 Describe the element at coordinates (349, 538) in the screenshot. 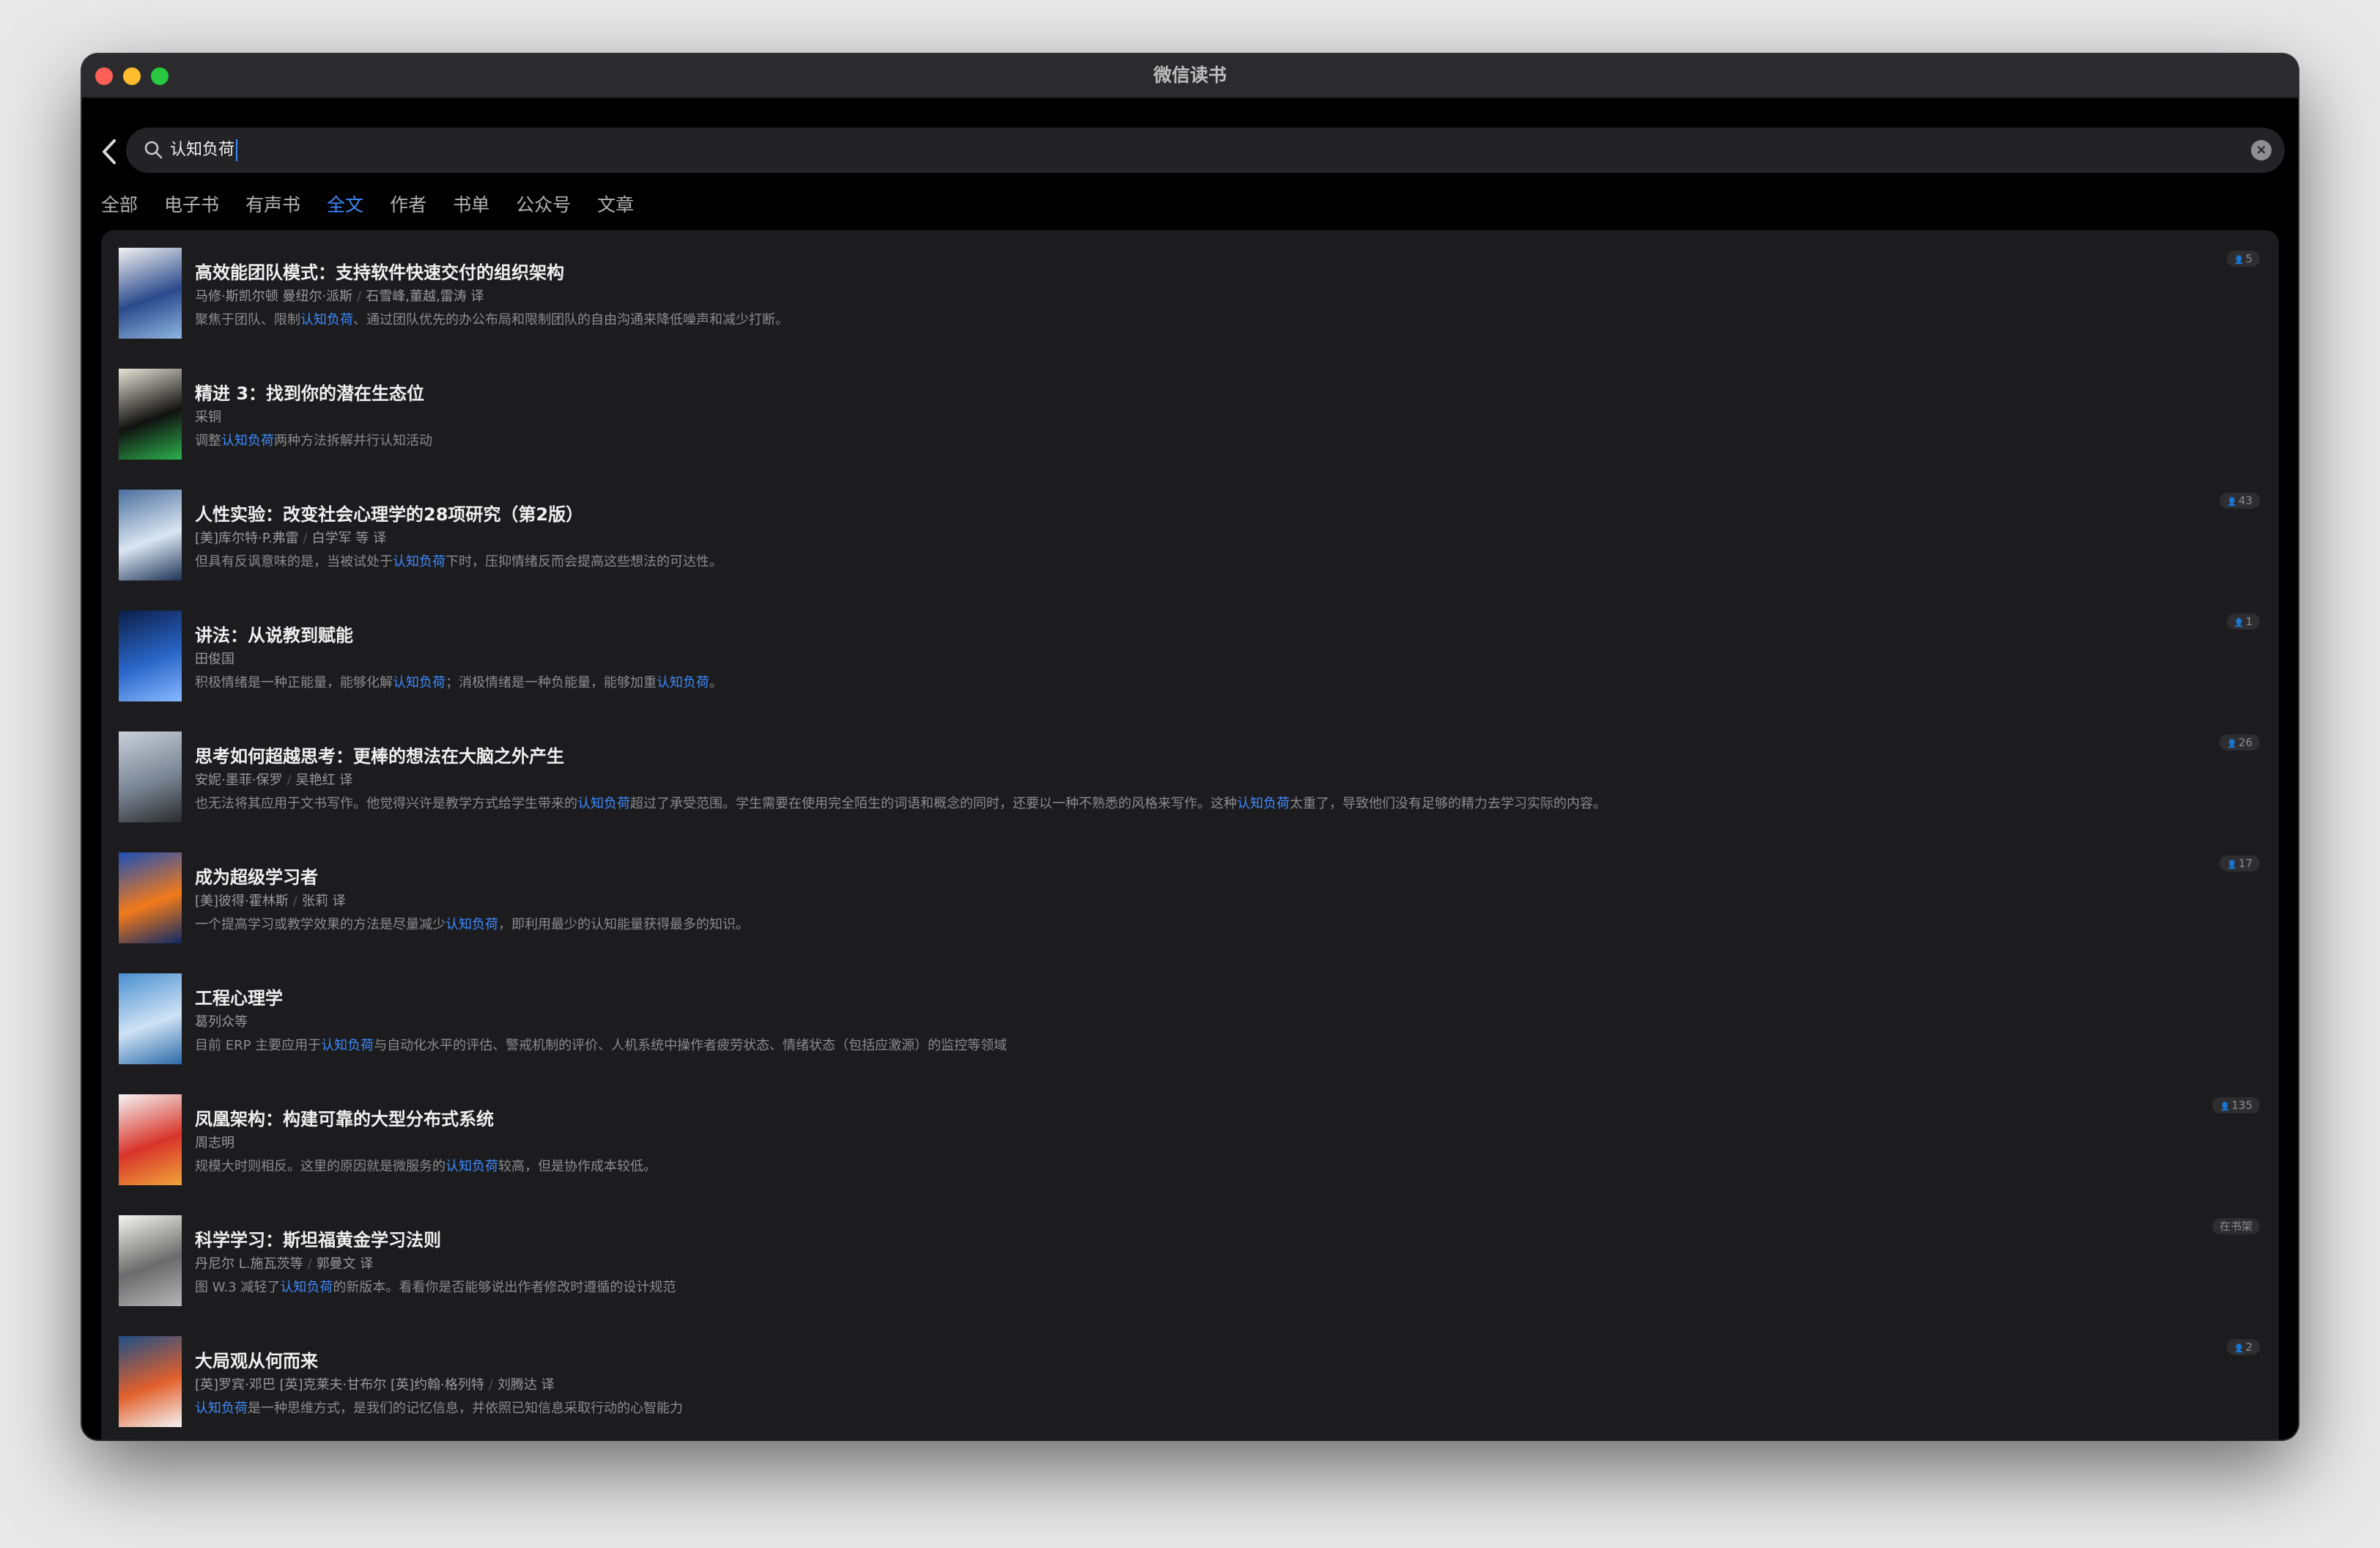

I see `book-translator: 白学军 等 译` at that location.